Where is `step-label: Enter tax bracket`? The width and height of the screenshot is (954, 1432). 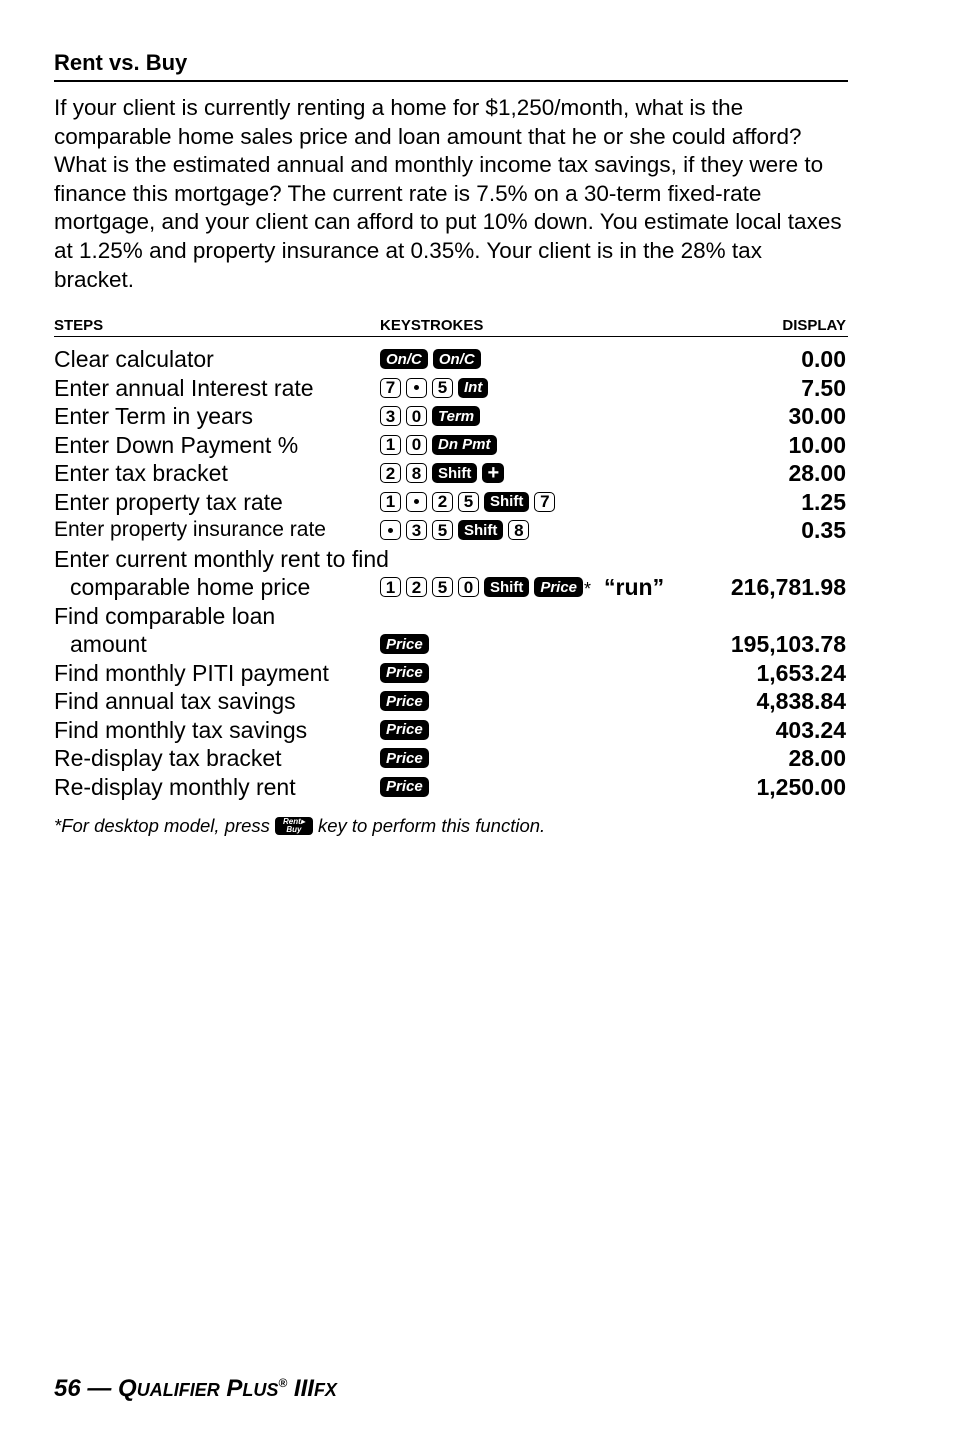 step-label: Enter tax bracket is located at coordinates (141, 473).